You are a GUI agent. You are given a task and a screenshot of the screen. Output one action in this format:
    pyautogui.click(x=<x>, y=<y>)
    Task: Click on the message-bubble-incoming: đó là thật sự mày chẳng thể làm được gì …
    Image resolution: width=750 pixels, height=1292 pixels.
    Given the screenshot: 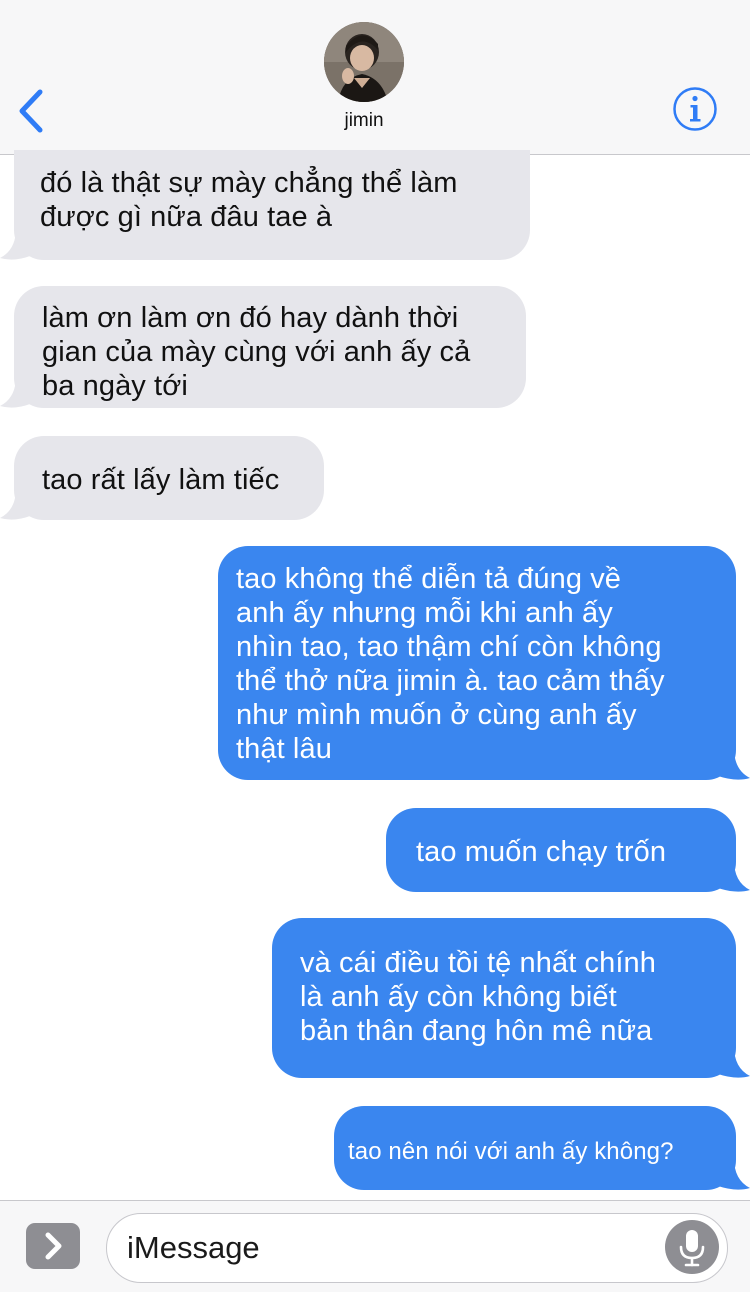 What is the action you would take?
    pyautogui.click(x=272, y=205)
    